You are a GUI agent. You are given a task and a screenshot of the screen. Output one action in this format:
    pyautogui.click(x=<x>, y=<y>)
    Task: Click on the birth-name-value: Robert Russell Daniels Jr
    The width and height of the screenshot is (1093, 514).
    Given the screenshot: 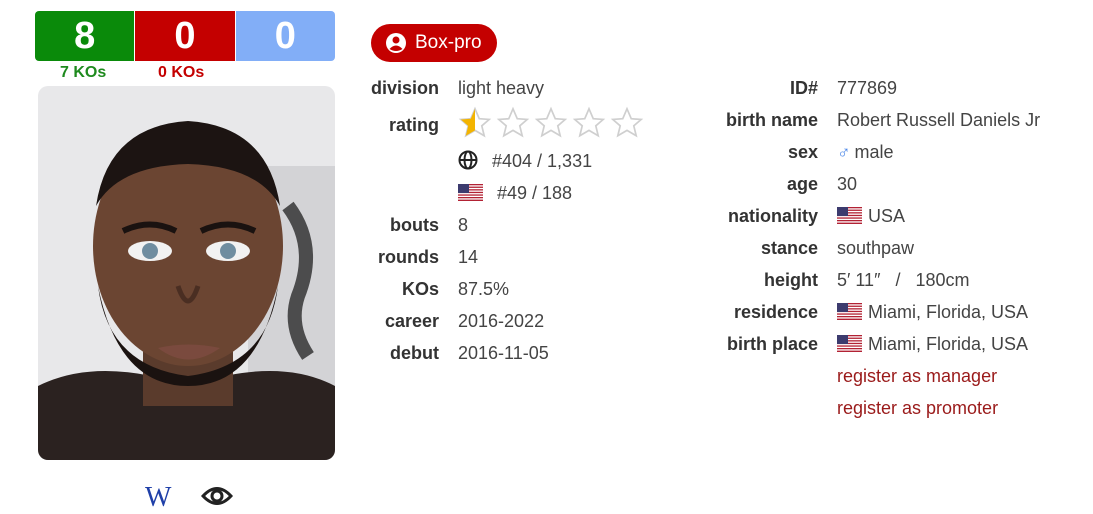 What is the action you would take?
    pyautogui.click(x=939, y=120)
    